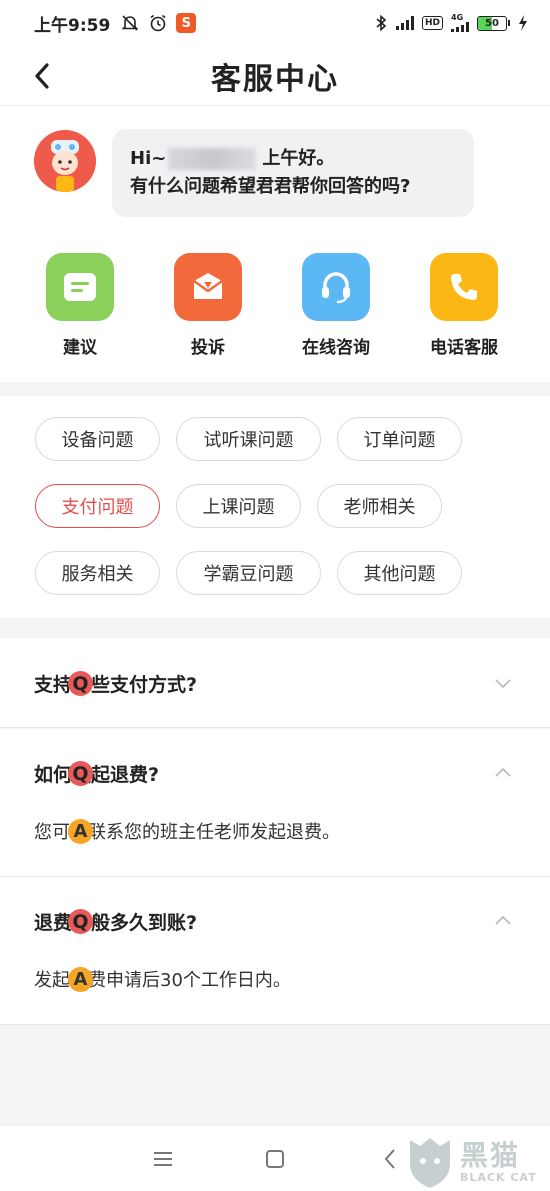 The image size is (550, 1191). I want to click on battery-level: 50, so click(492, 23).